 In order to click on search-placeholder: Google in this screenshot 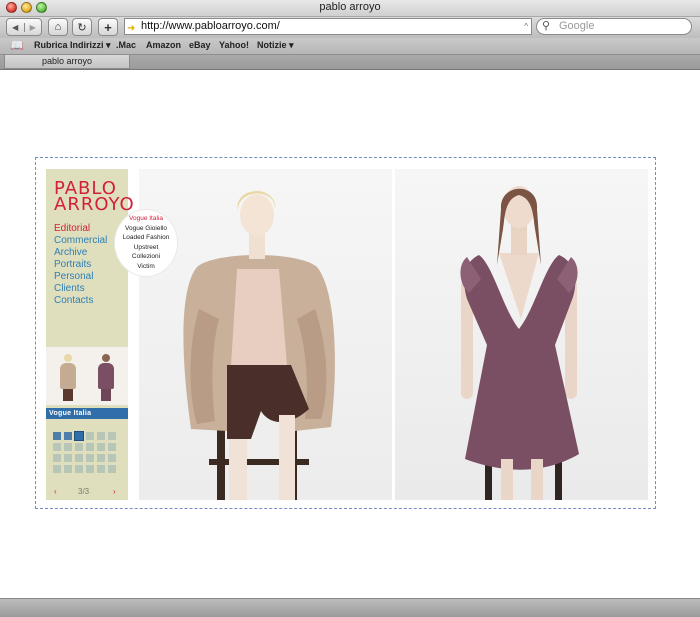, I will do `click(577, 26)`.